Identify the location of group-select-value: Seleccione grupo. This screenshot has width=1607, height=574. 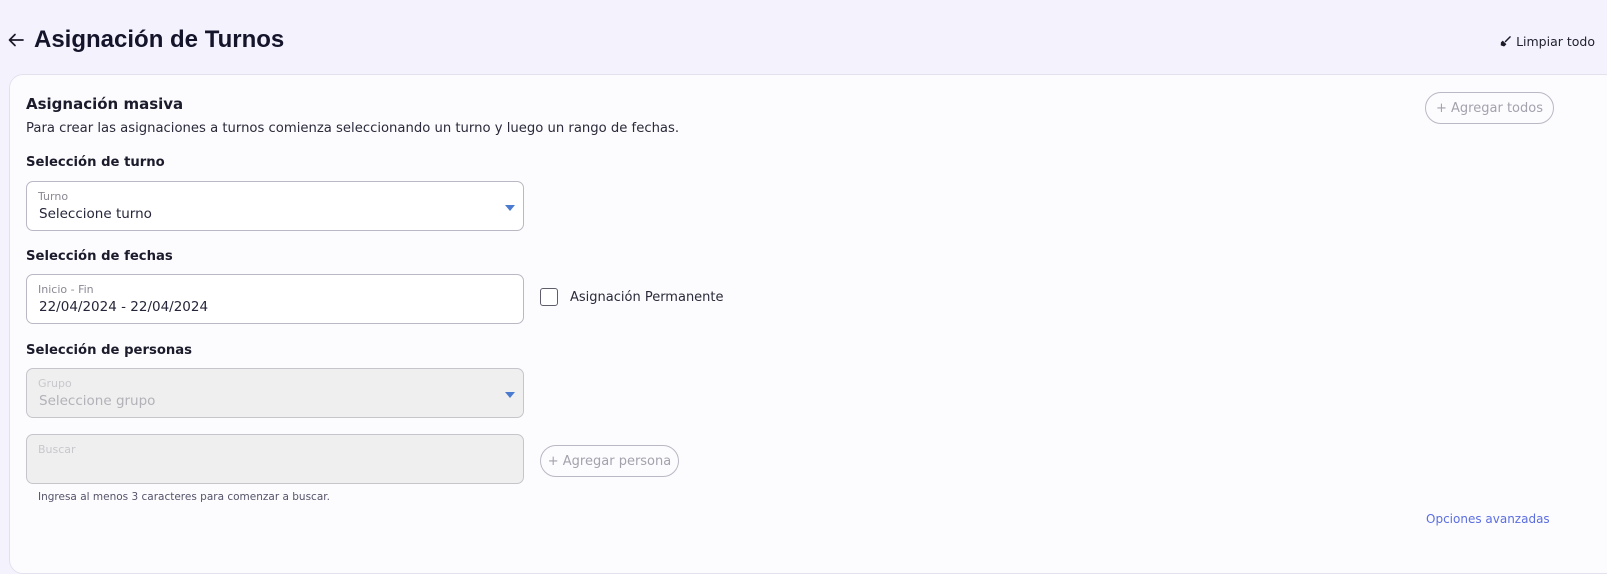
(97, 401).